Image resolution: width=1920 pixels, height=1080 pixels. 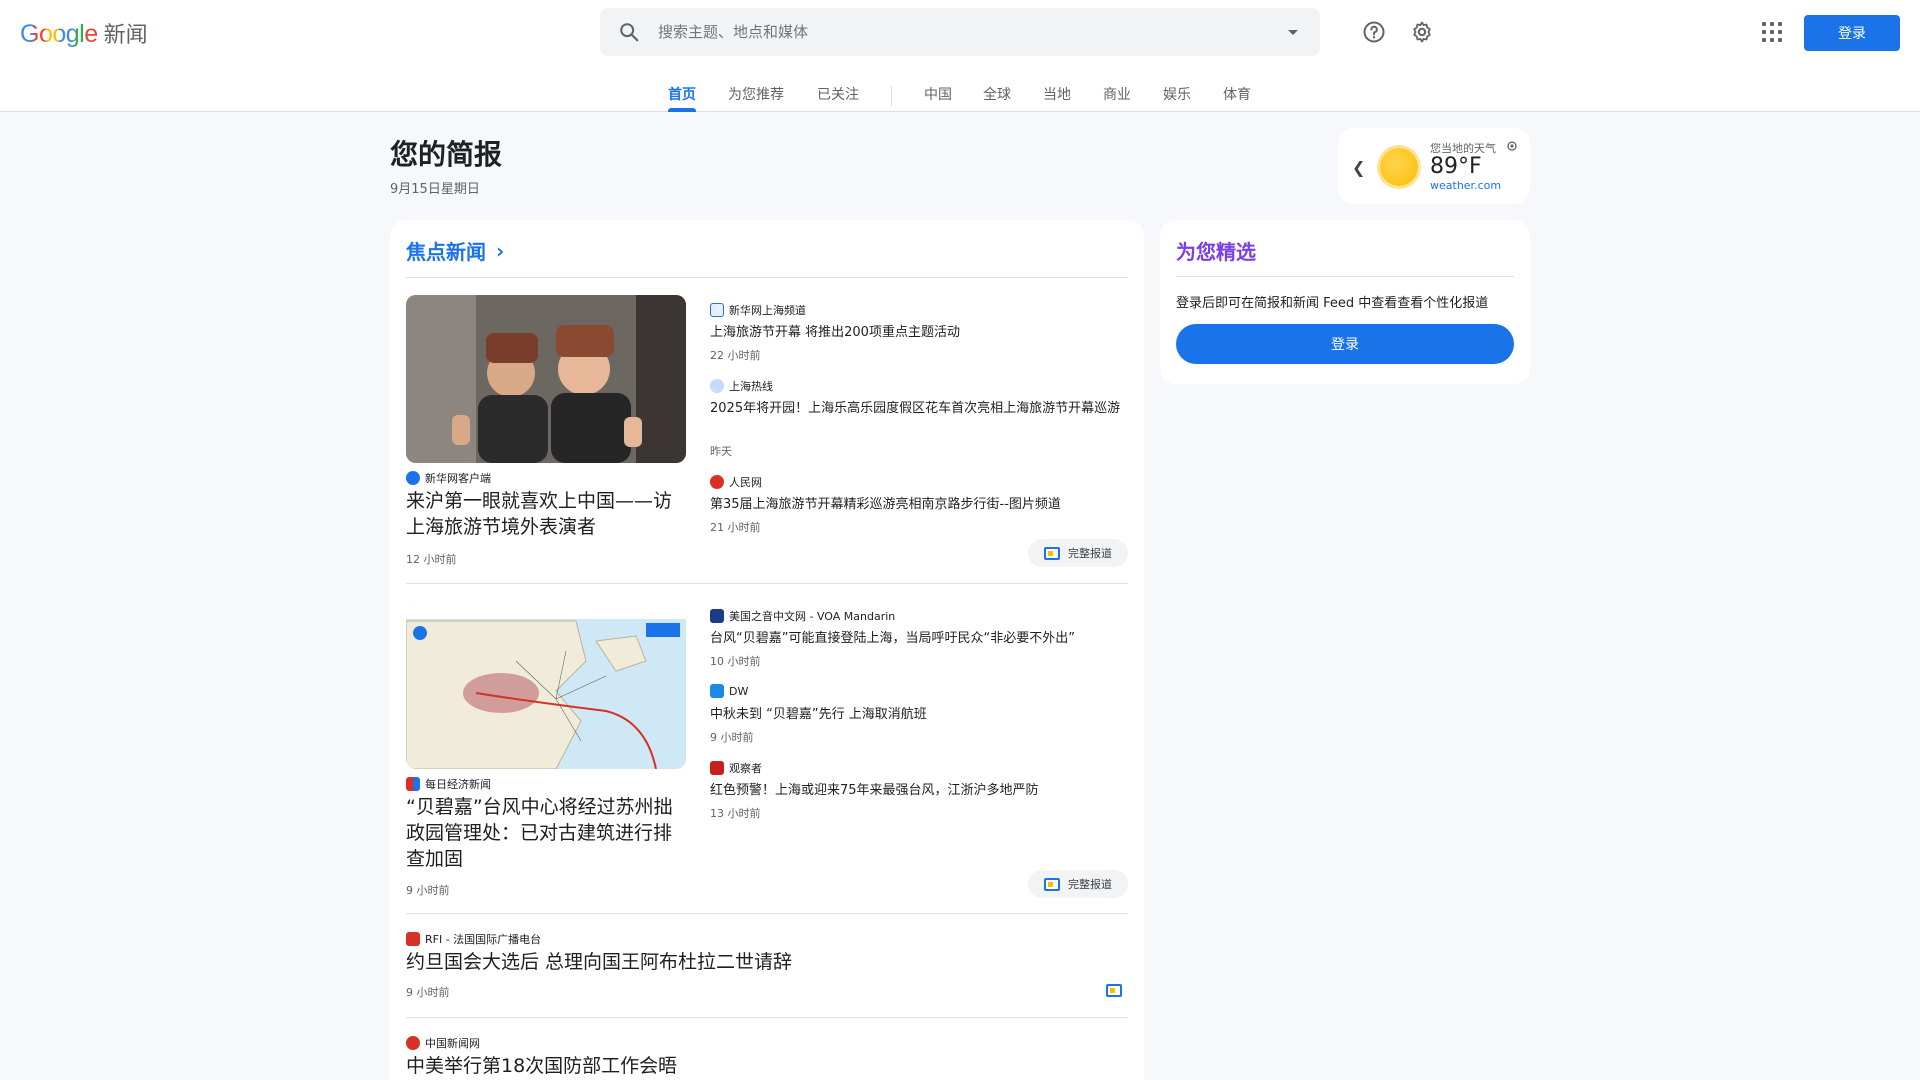 I want to click on tab-world: 全球, so click(x=997, y=98).